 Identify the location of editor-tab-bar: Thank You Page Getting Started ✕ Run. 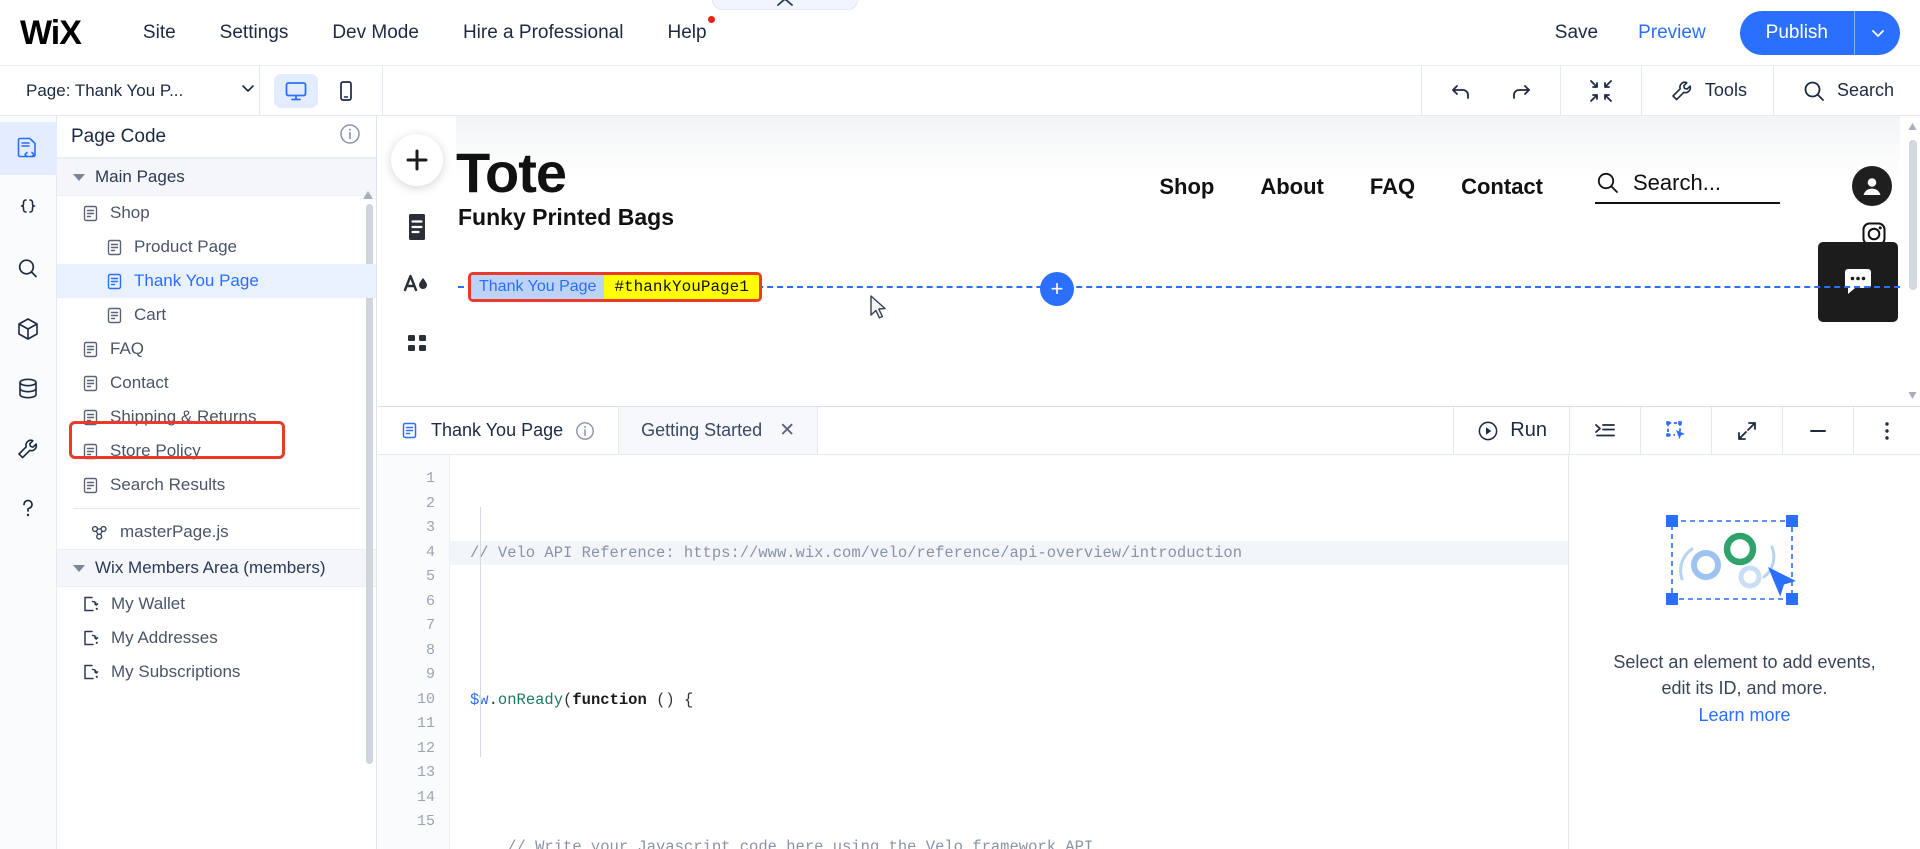
(1149, 431).